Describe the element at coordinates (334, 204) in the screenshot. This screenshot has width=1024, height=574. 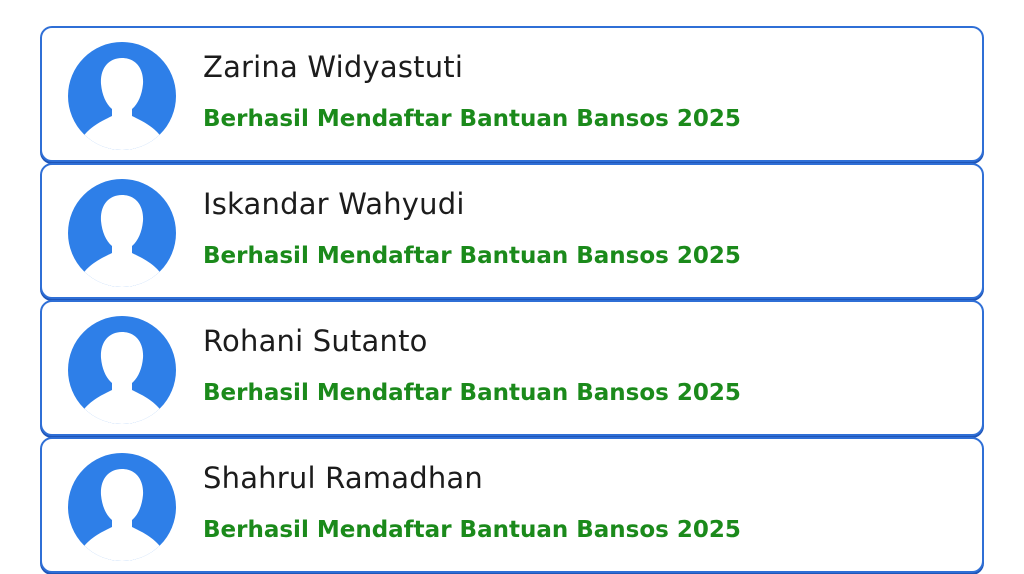
I see `registrant-name: Iskandar Wahyudi` at that location.